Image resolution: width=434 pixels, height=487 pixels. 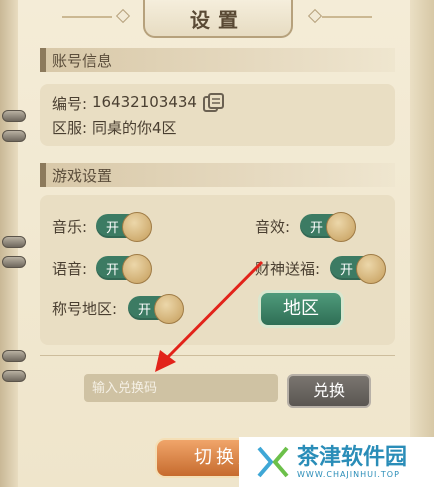 What do you see at coordinates (273, 462) in the screenshot?
I see `watermark-logo-icon` at bounding box center [273, 462].